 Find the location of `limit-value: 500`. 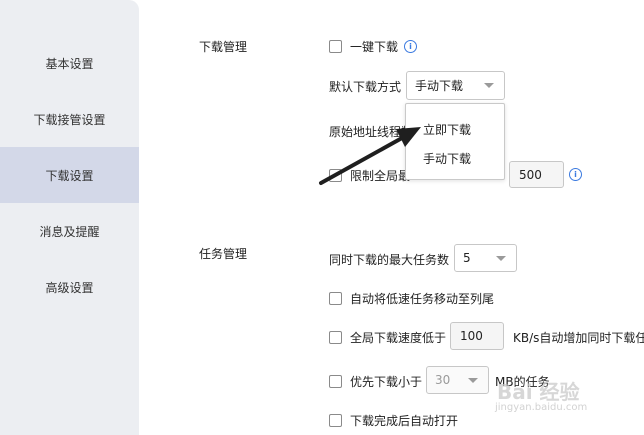

limit-value: 500 is located at coordinates (530, 174).